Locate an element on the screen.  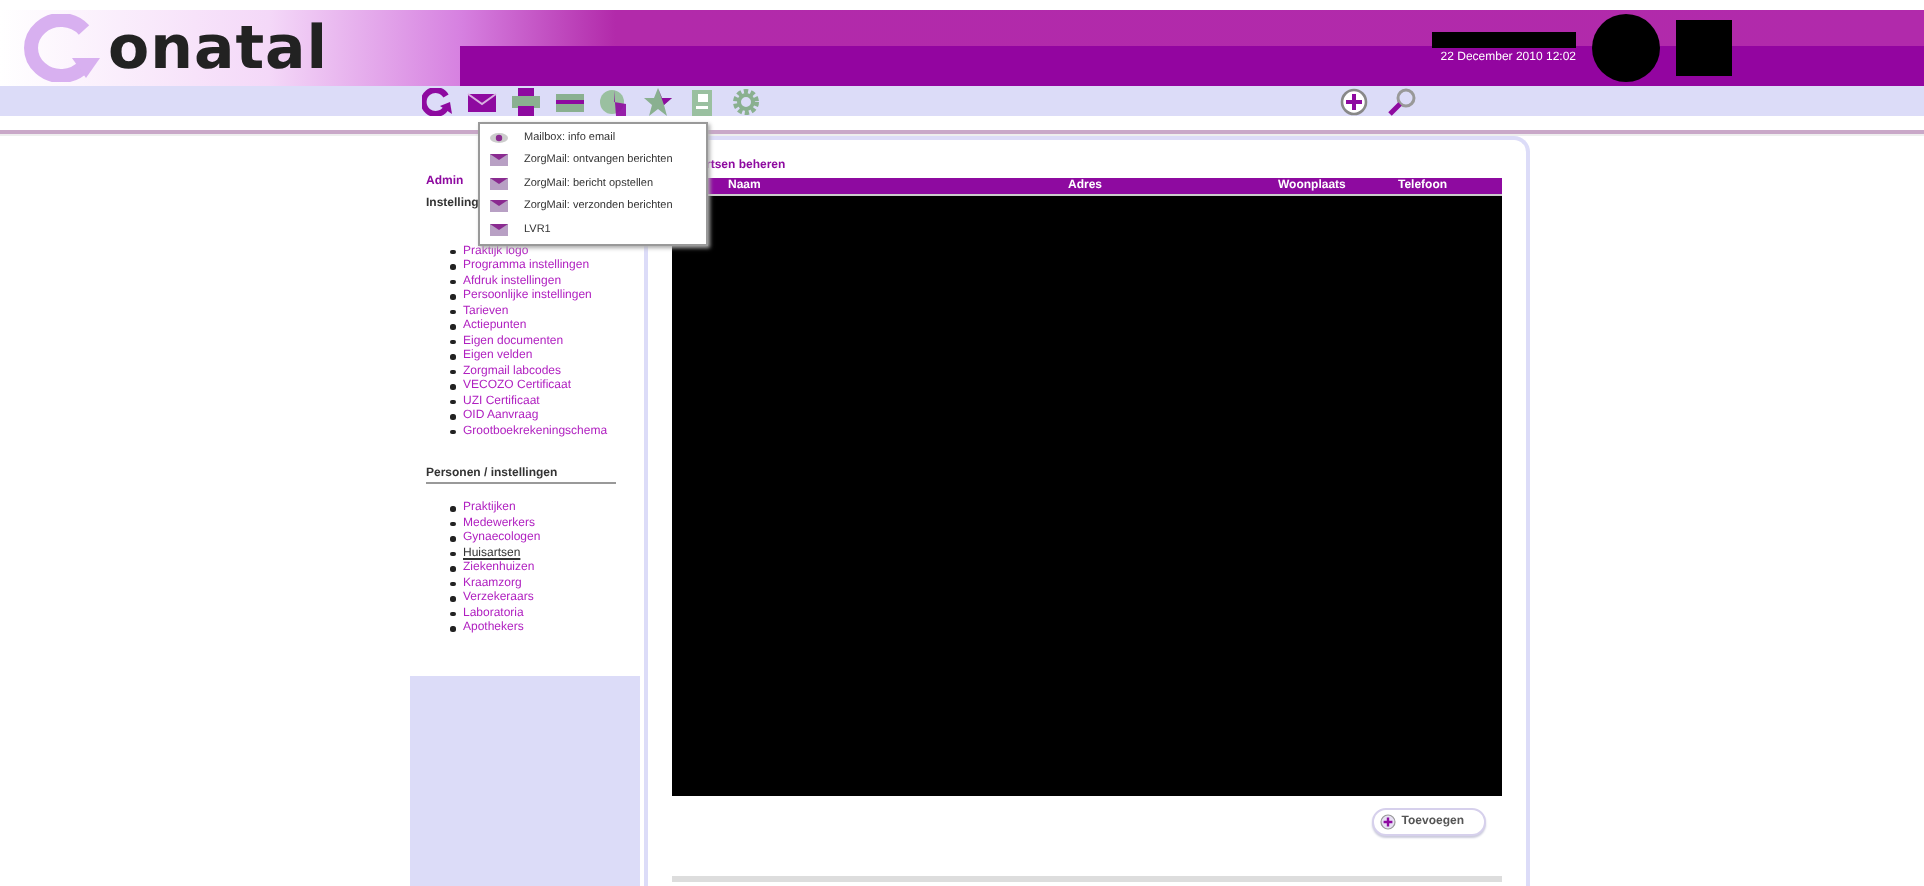
printer-icon is located at coordinates (526, 101).